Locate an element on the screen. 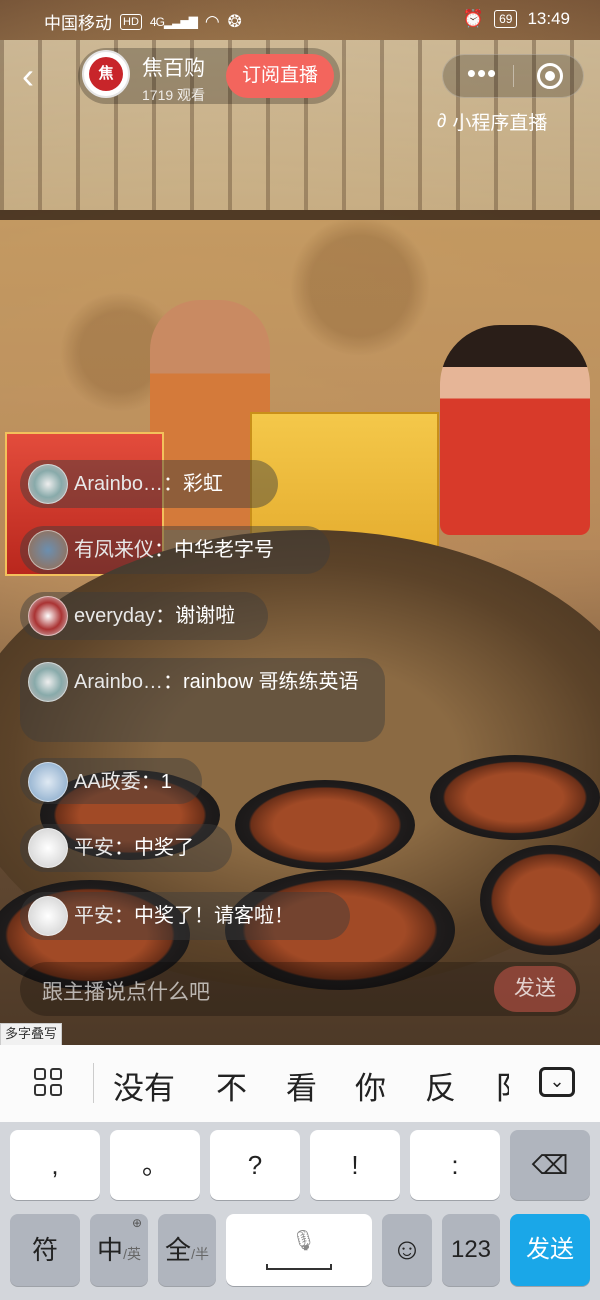 The height and width of the screenshot is (1300, 600). key-period: 。 is located at coordinates (155, 1165).